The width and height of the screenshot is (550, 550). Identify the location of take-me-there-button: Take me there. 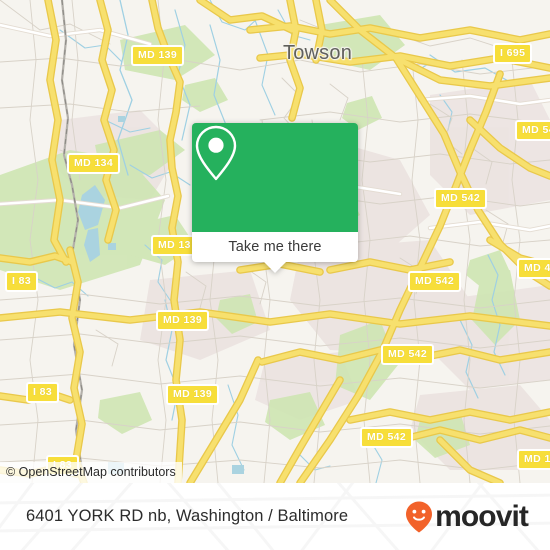
(275, 247).